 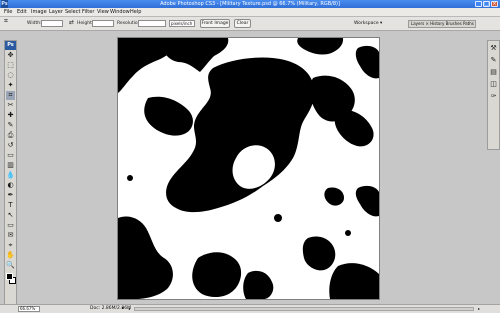 I want to click on brush-settings-icon: ✎, so click(x=493, y=60).